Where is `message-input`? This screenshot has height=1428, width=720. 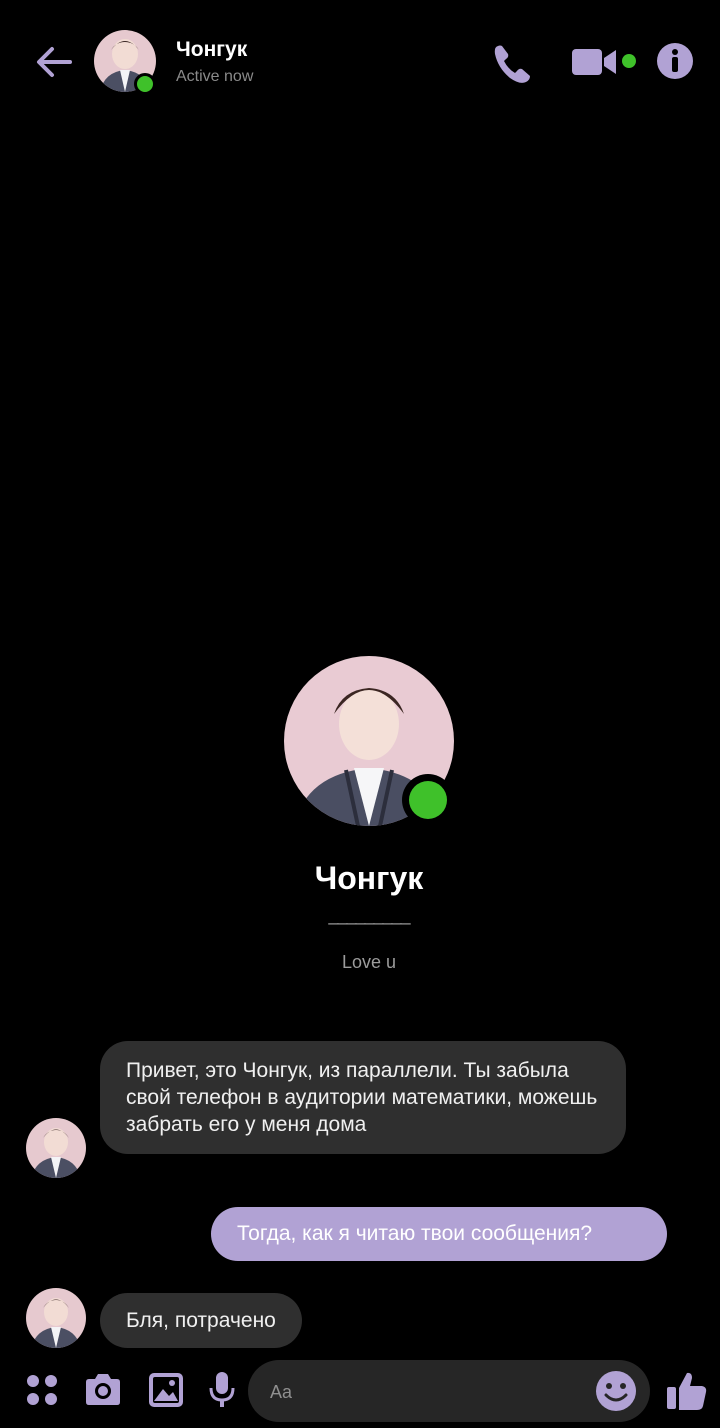
message-input is located at coordinates (420, 1392).